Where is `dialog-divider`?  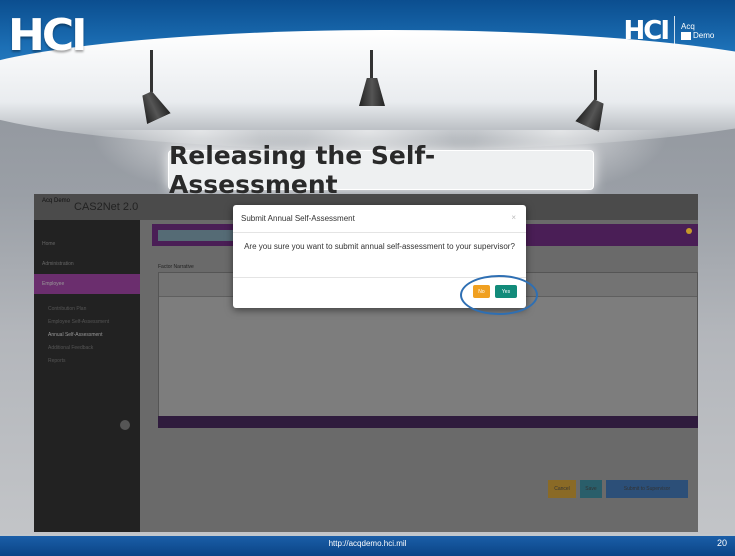 dialog-divider is located at coordinates (379, 232).